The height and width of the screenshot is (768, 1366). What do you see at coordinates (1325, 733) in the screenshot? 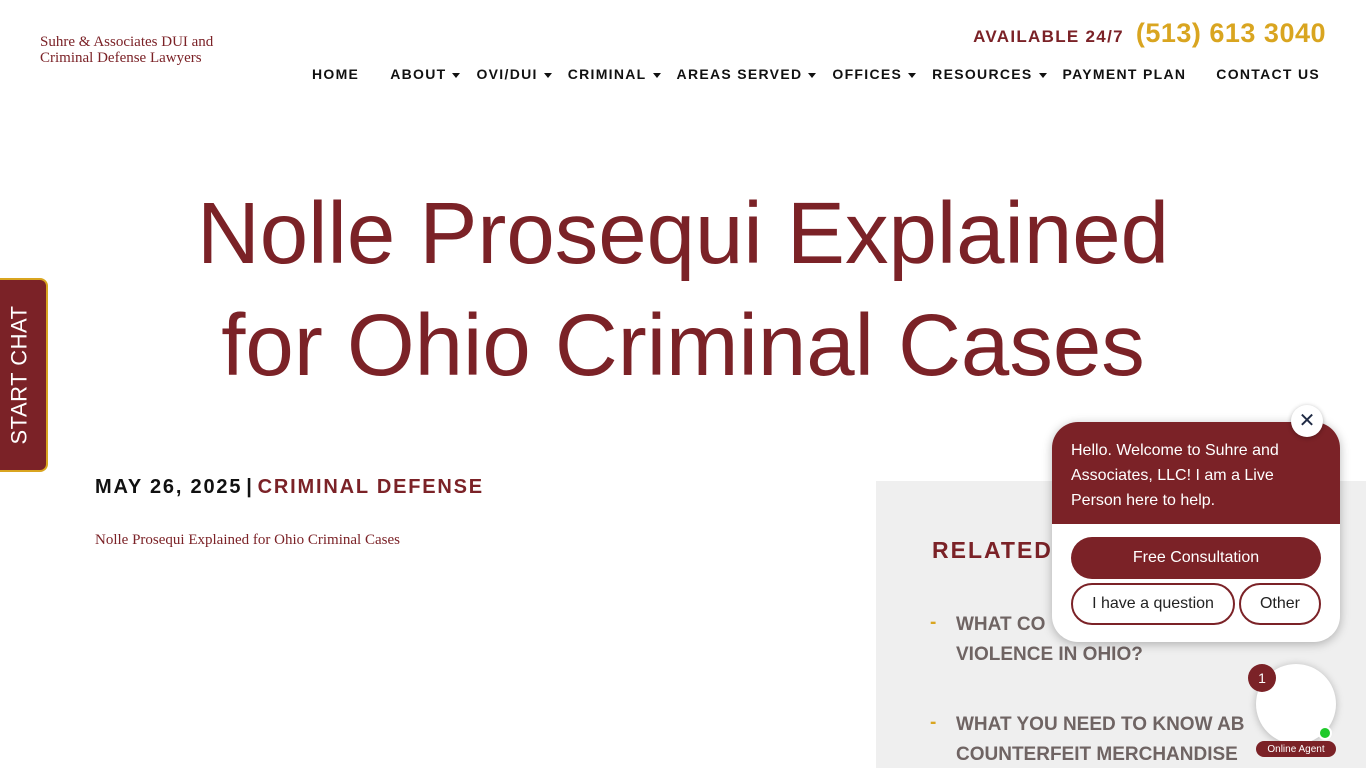
I see `online-status-icon` at bounding box center [1325, 733].